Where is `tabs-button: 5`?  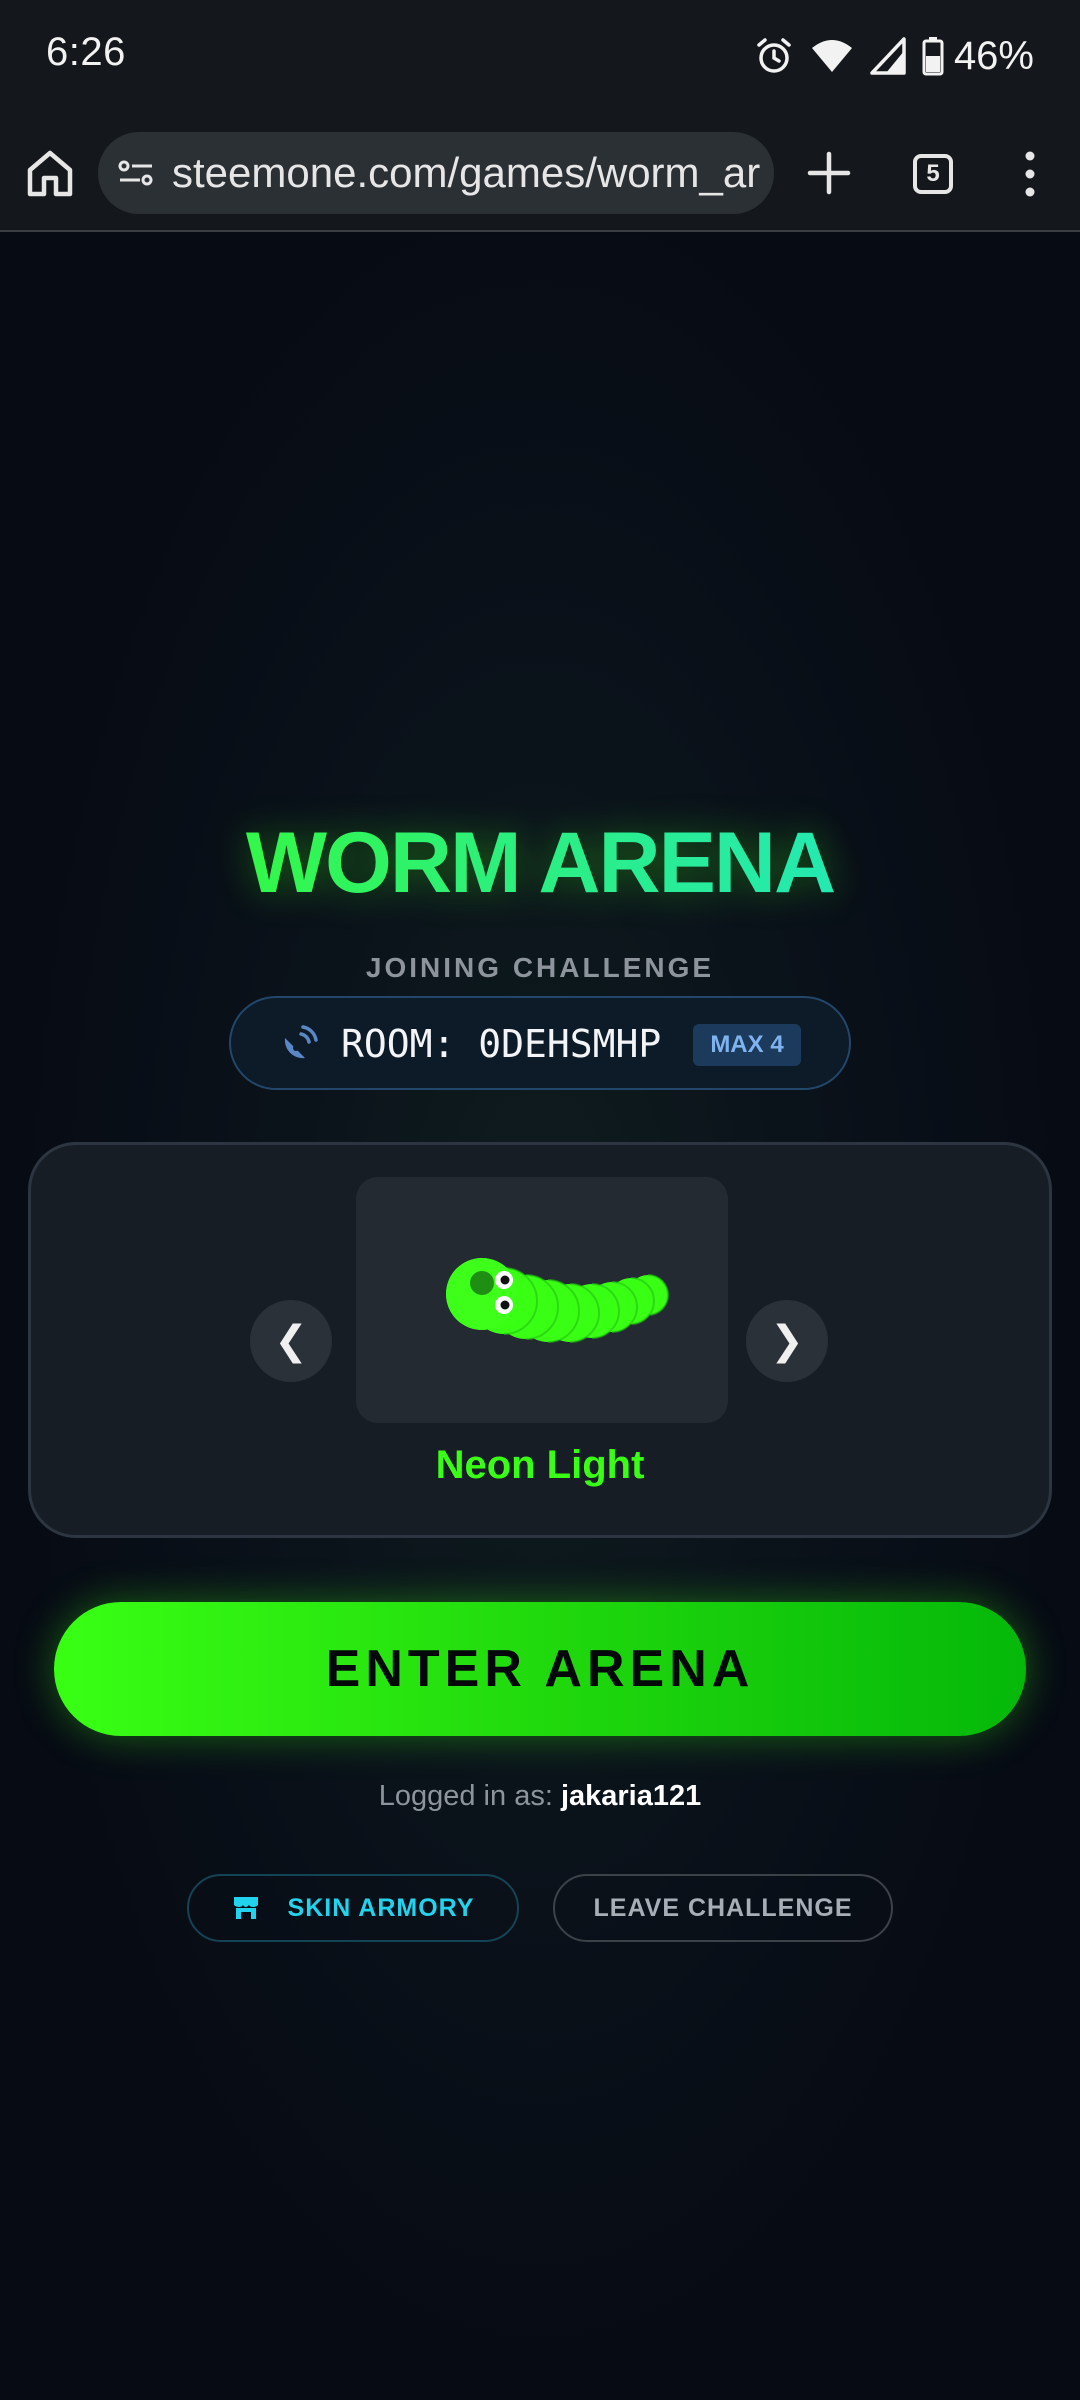 tabs-button: 5 is located at coordinates (933, 174).